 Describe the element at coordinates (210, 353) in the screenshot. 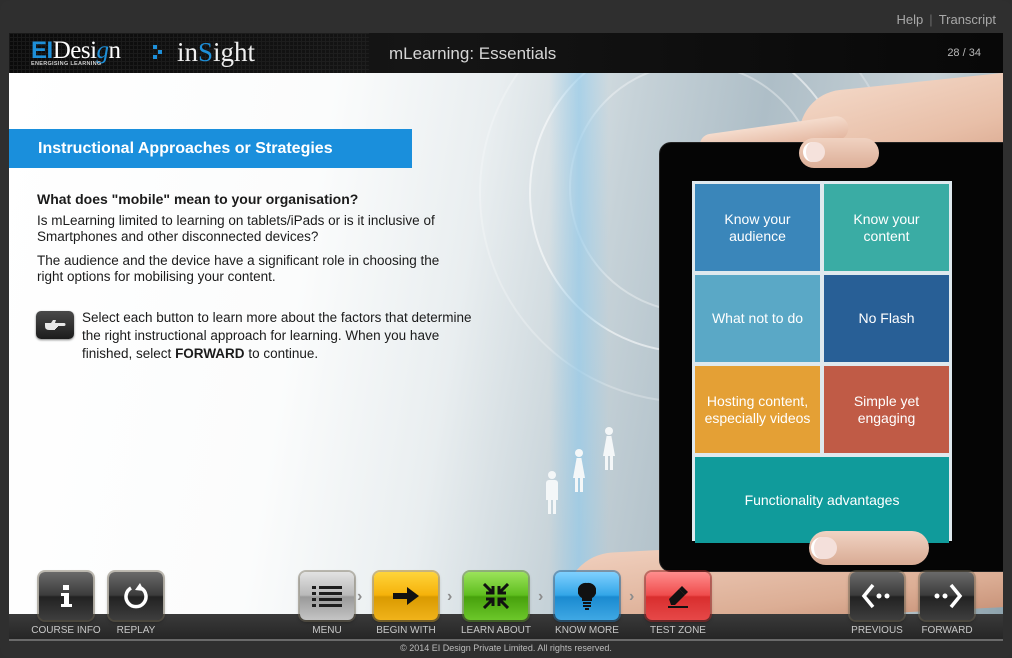

I see `instruction-forward-keyword: FORWARD` at that location.